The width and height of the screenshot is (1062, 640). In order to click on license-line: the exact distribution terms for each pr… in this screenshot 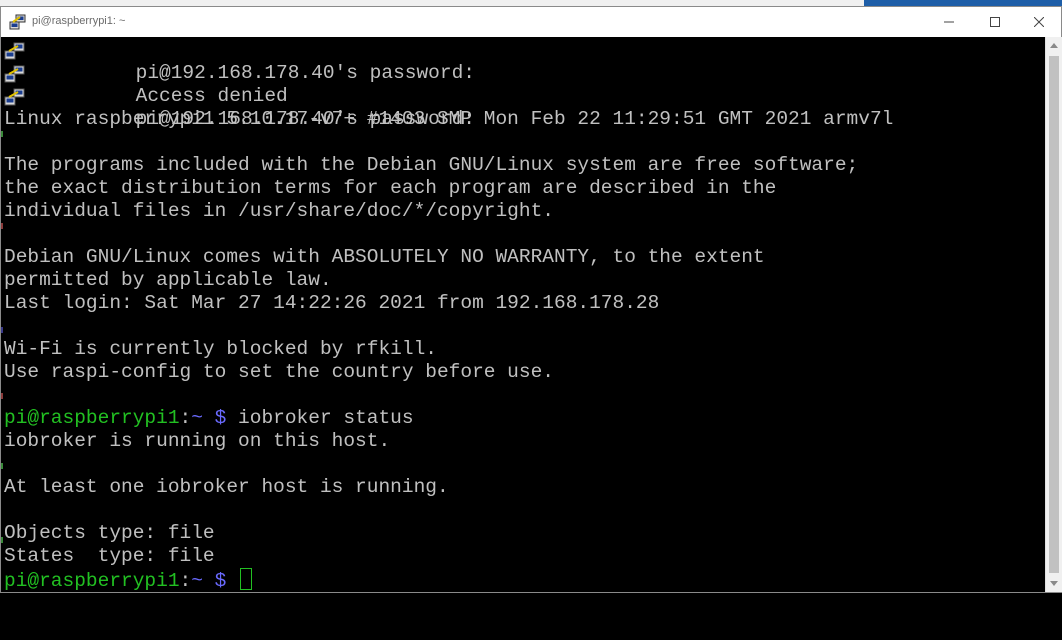, I will do `click(390, 188)`.